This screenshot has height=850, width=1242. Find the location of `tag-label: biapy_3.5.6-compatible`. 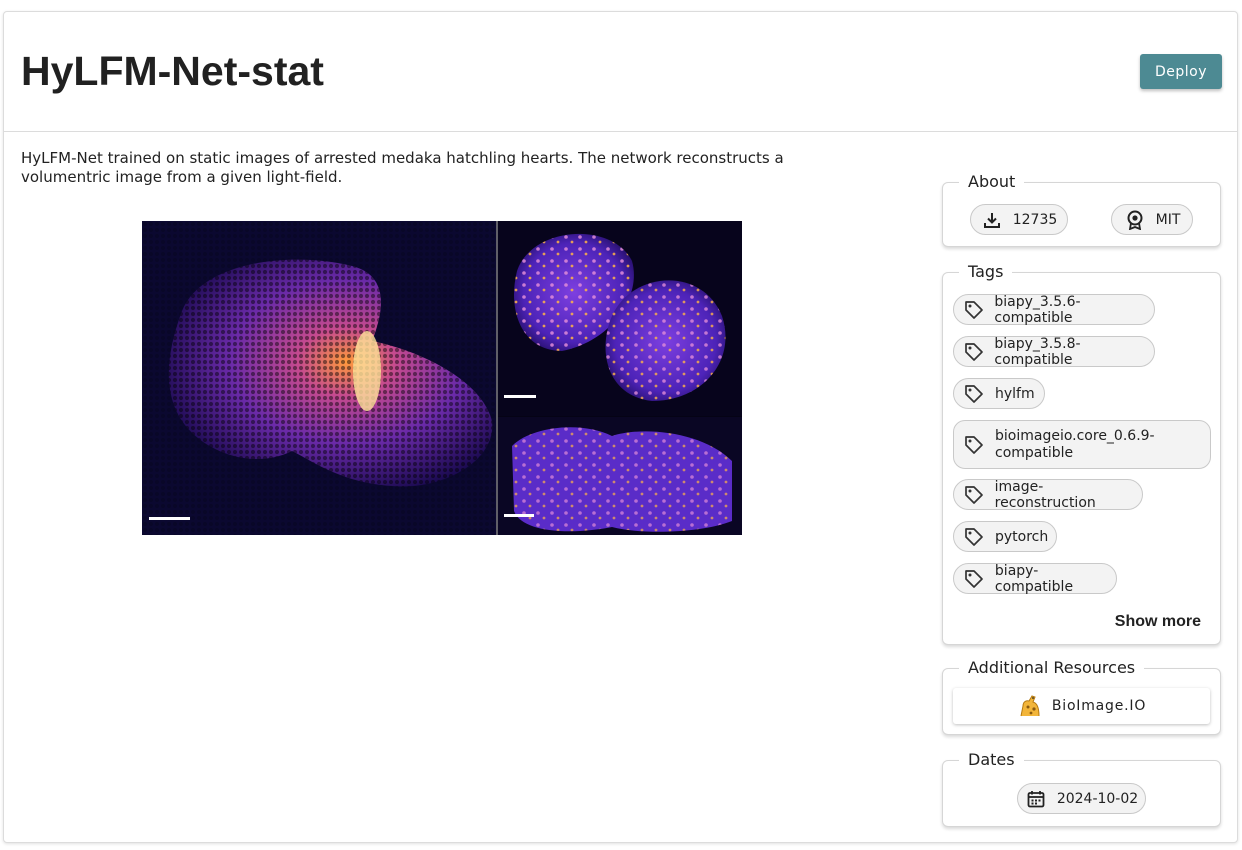

tag-label: biapy_3.5.6-compatible is located at coordinates (1037, 309).